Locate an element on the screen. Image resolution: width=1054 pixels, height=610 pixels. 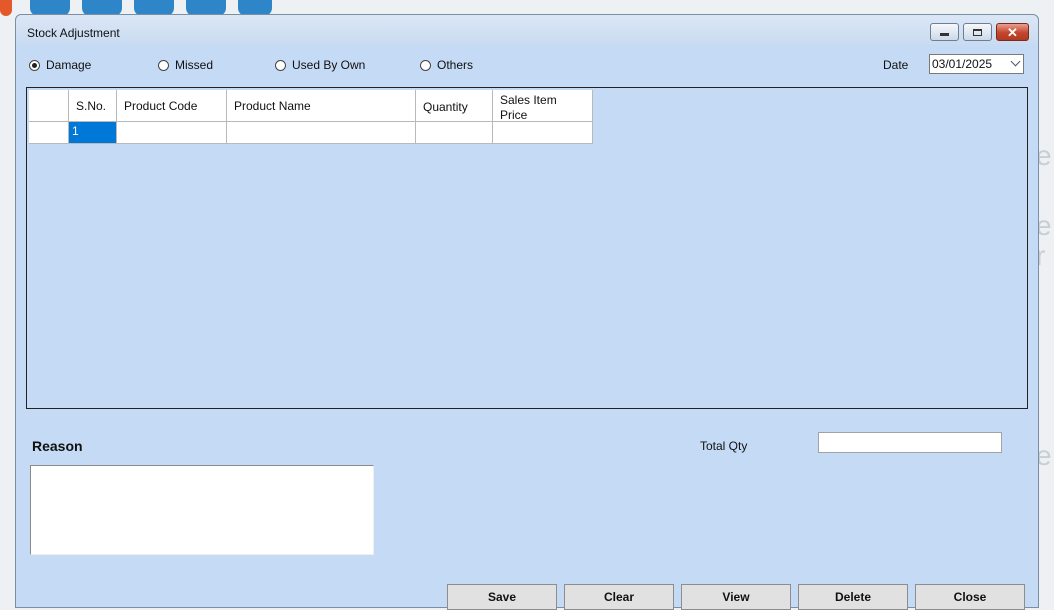
column-header-sales-item-price: Sales Item Price is located at coordinates (543, 106).